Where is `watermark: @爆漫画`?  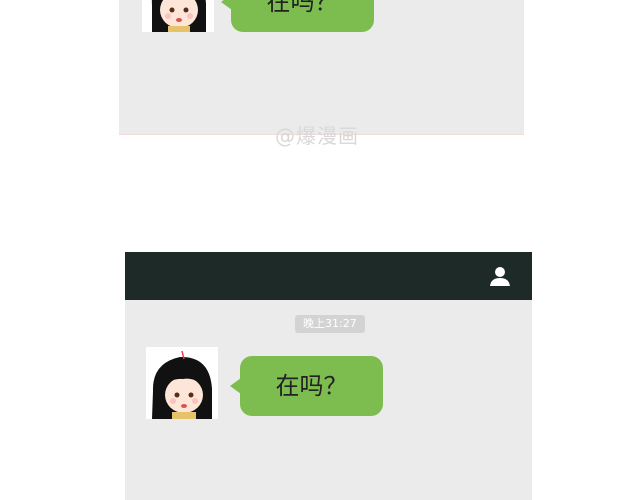 watermark: @爆漫画 is located at coordinates (317, 136).